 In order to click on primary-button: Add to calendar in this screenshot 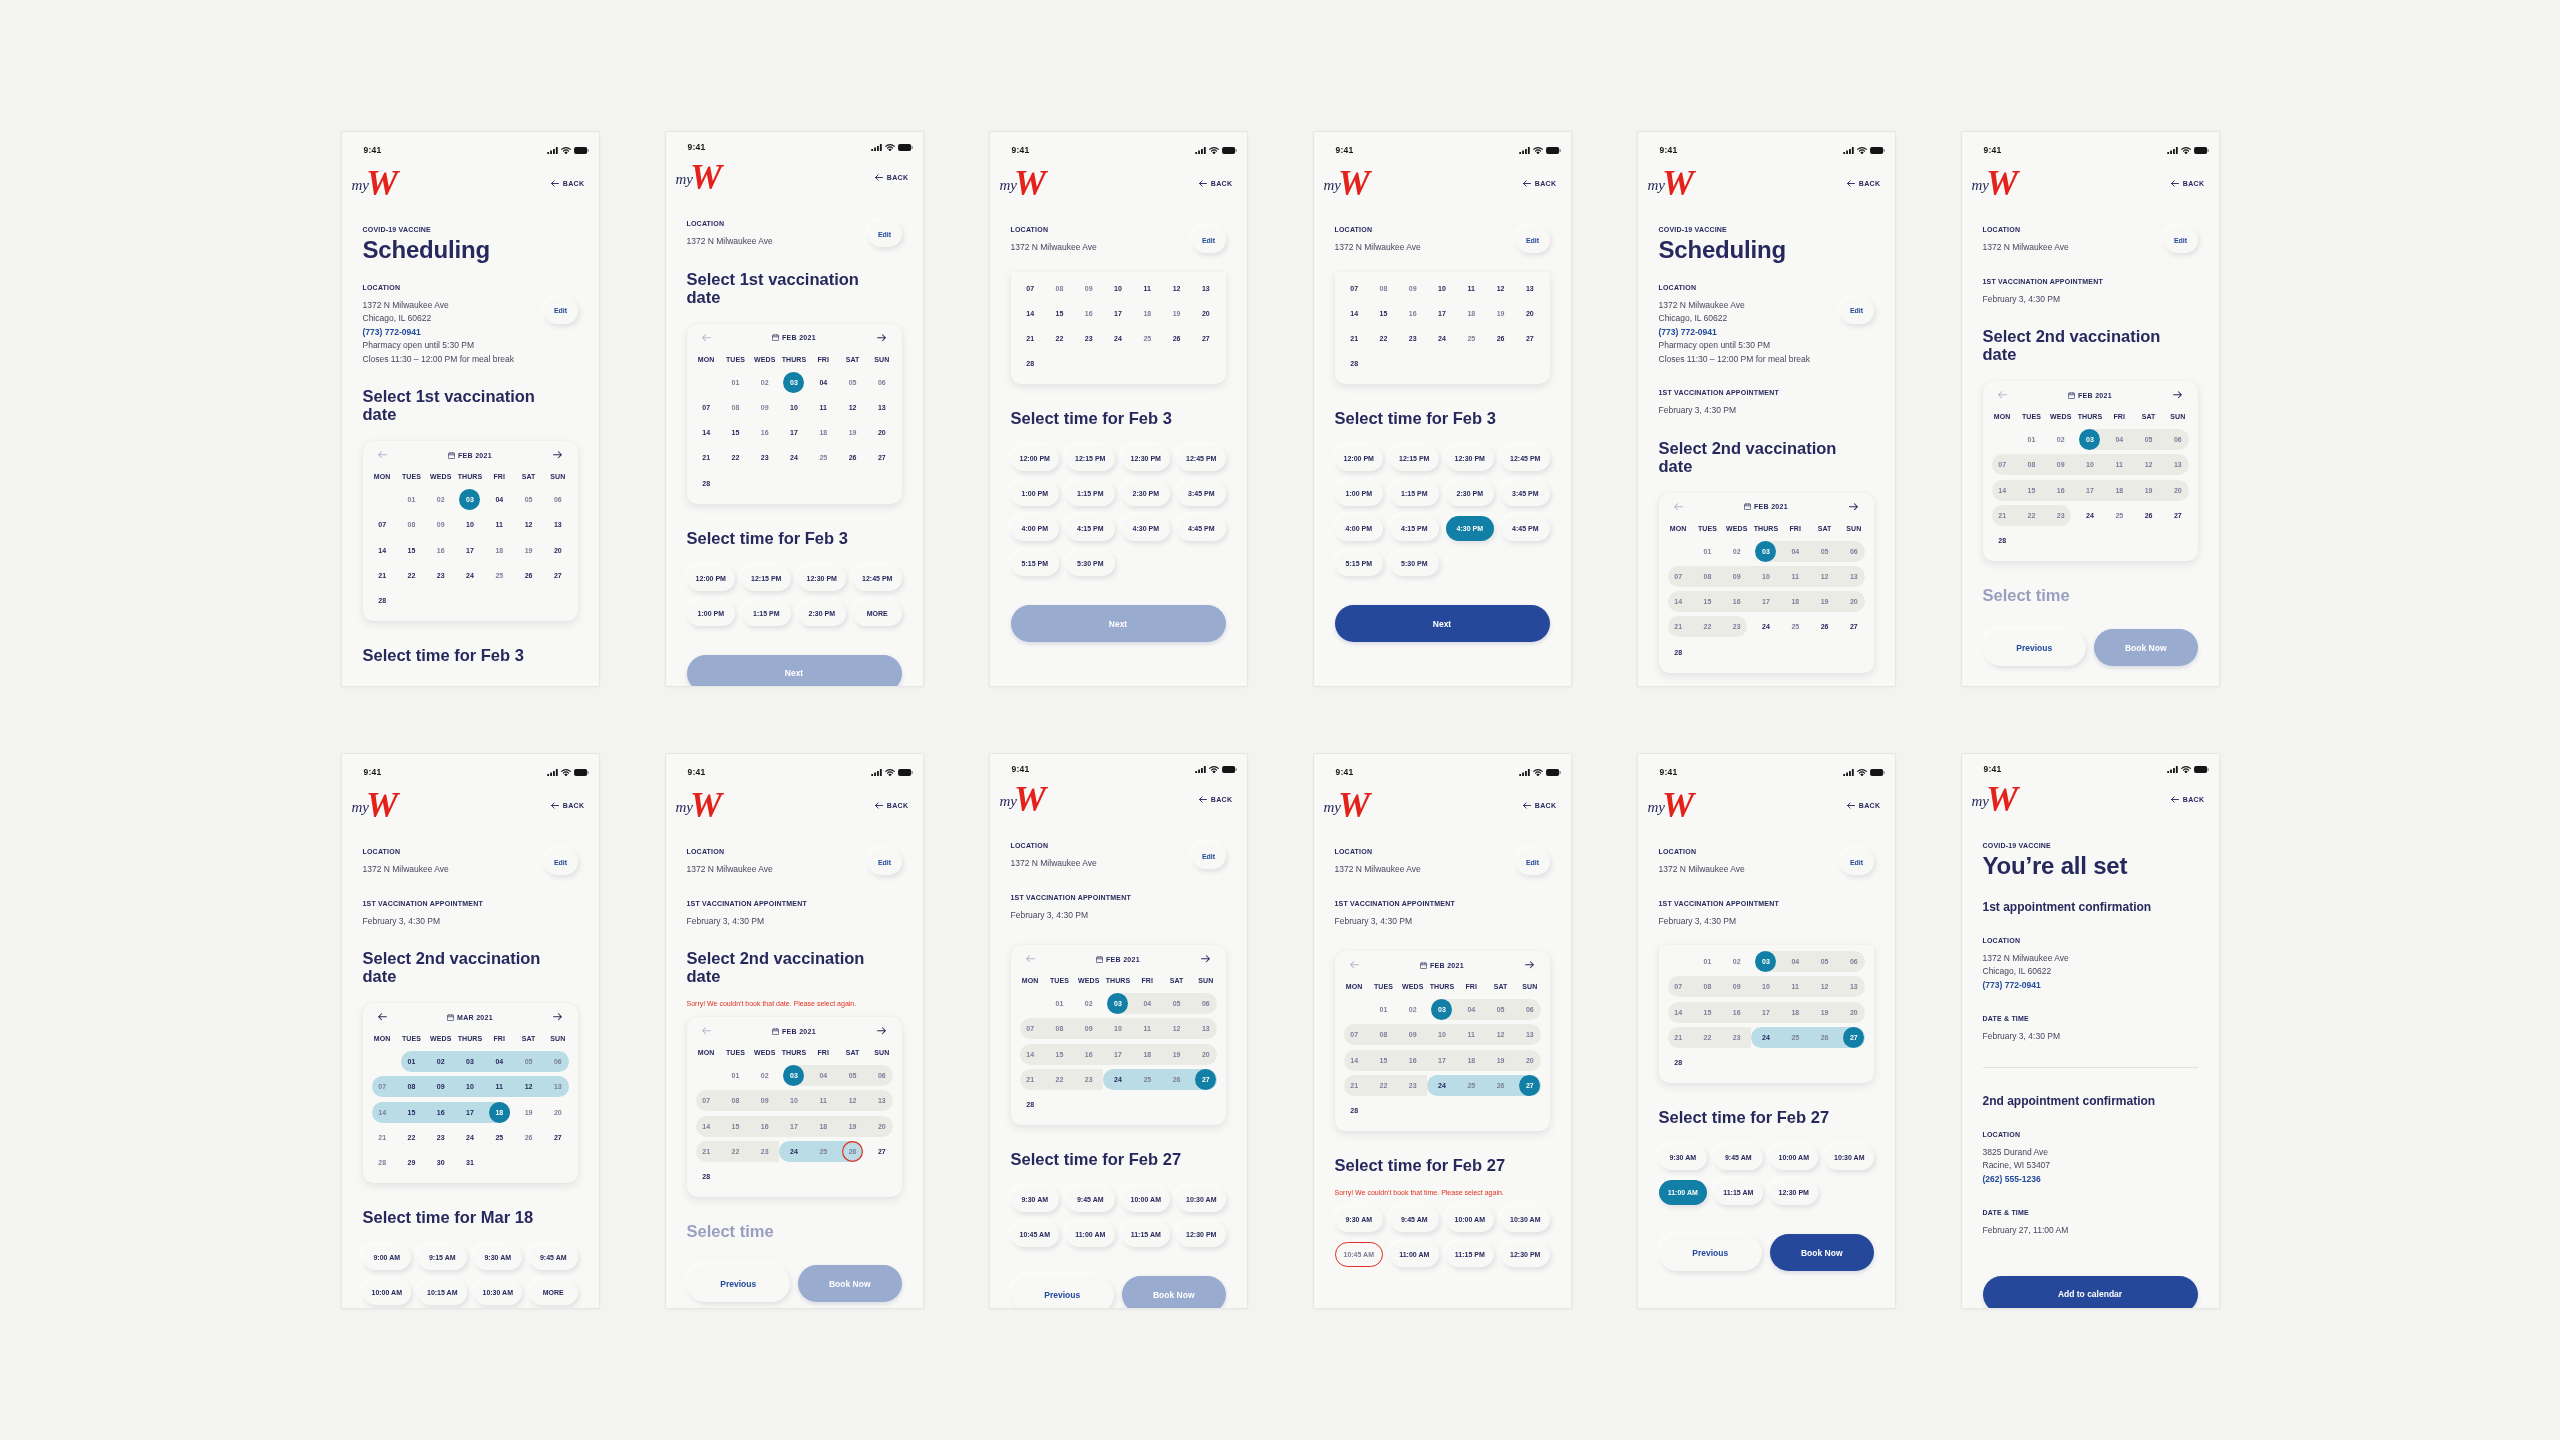, I will do `click(2090, 1291)`.